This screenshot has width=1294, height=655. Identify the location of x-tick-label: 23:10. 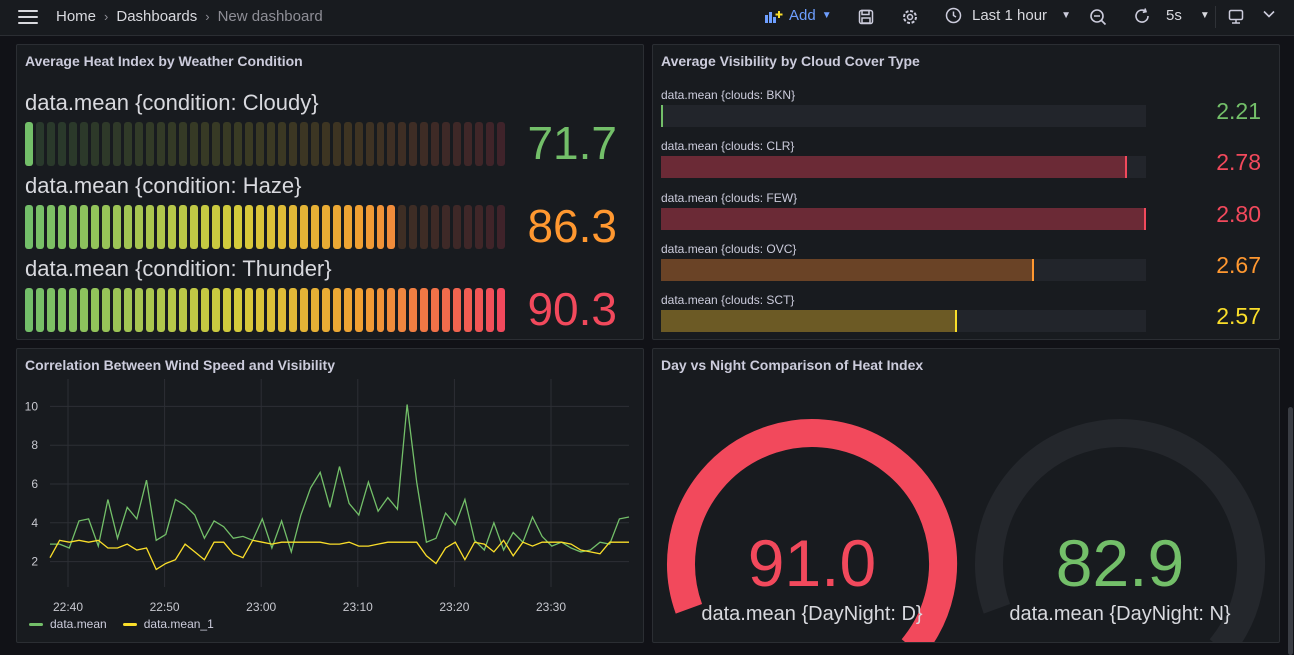
(358, 607).